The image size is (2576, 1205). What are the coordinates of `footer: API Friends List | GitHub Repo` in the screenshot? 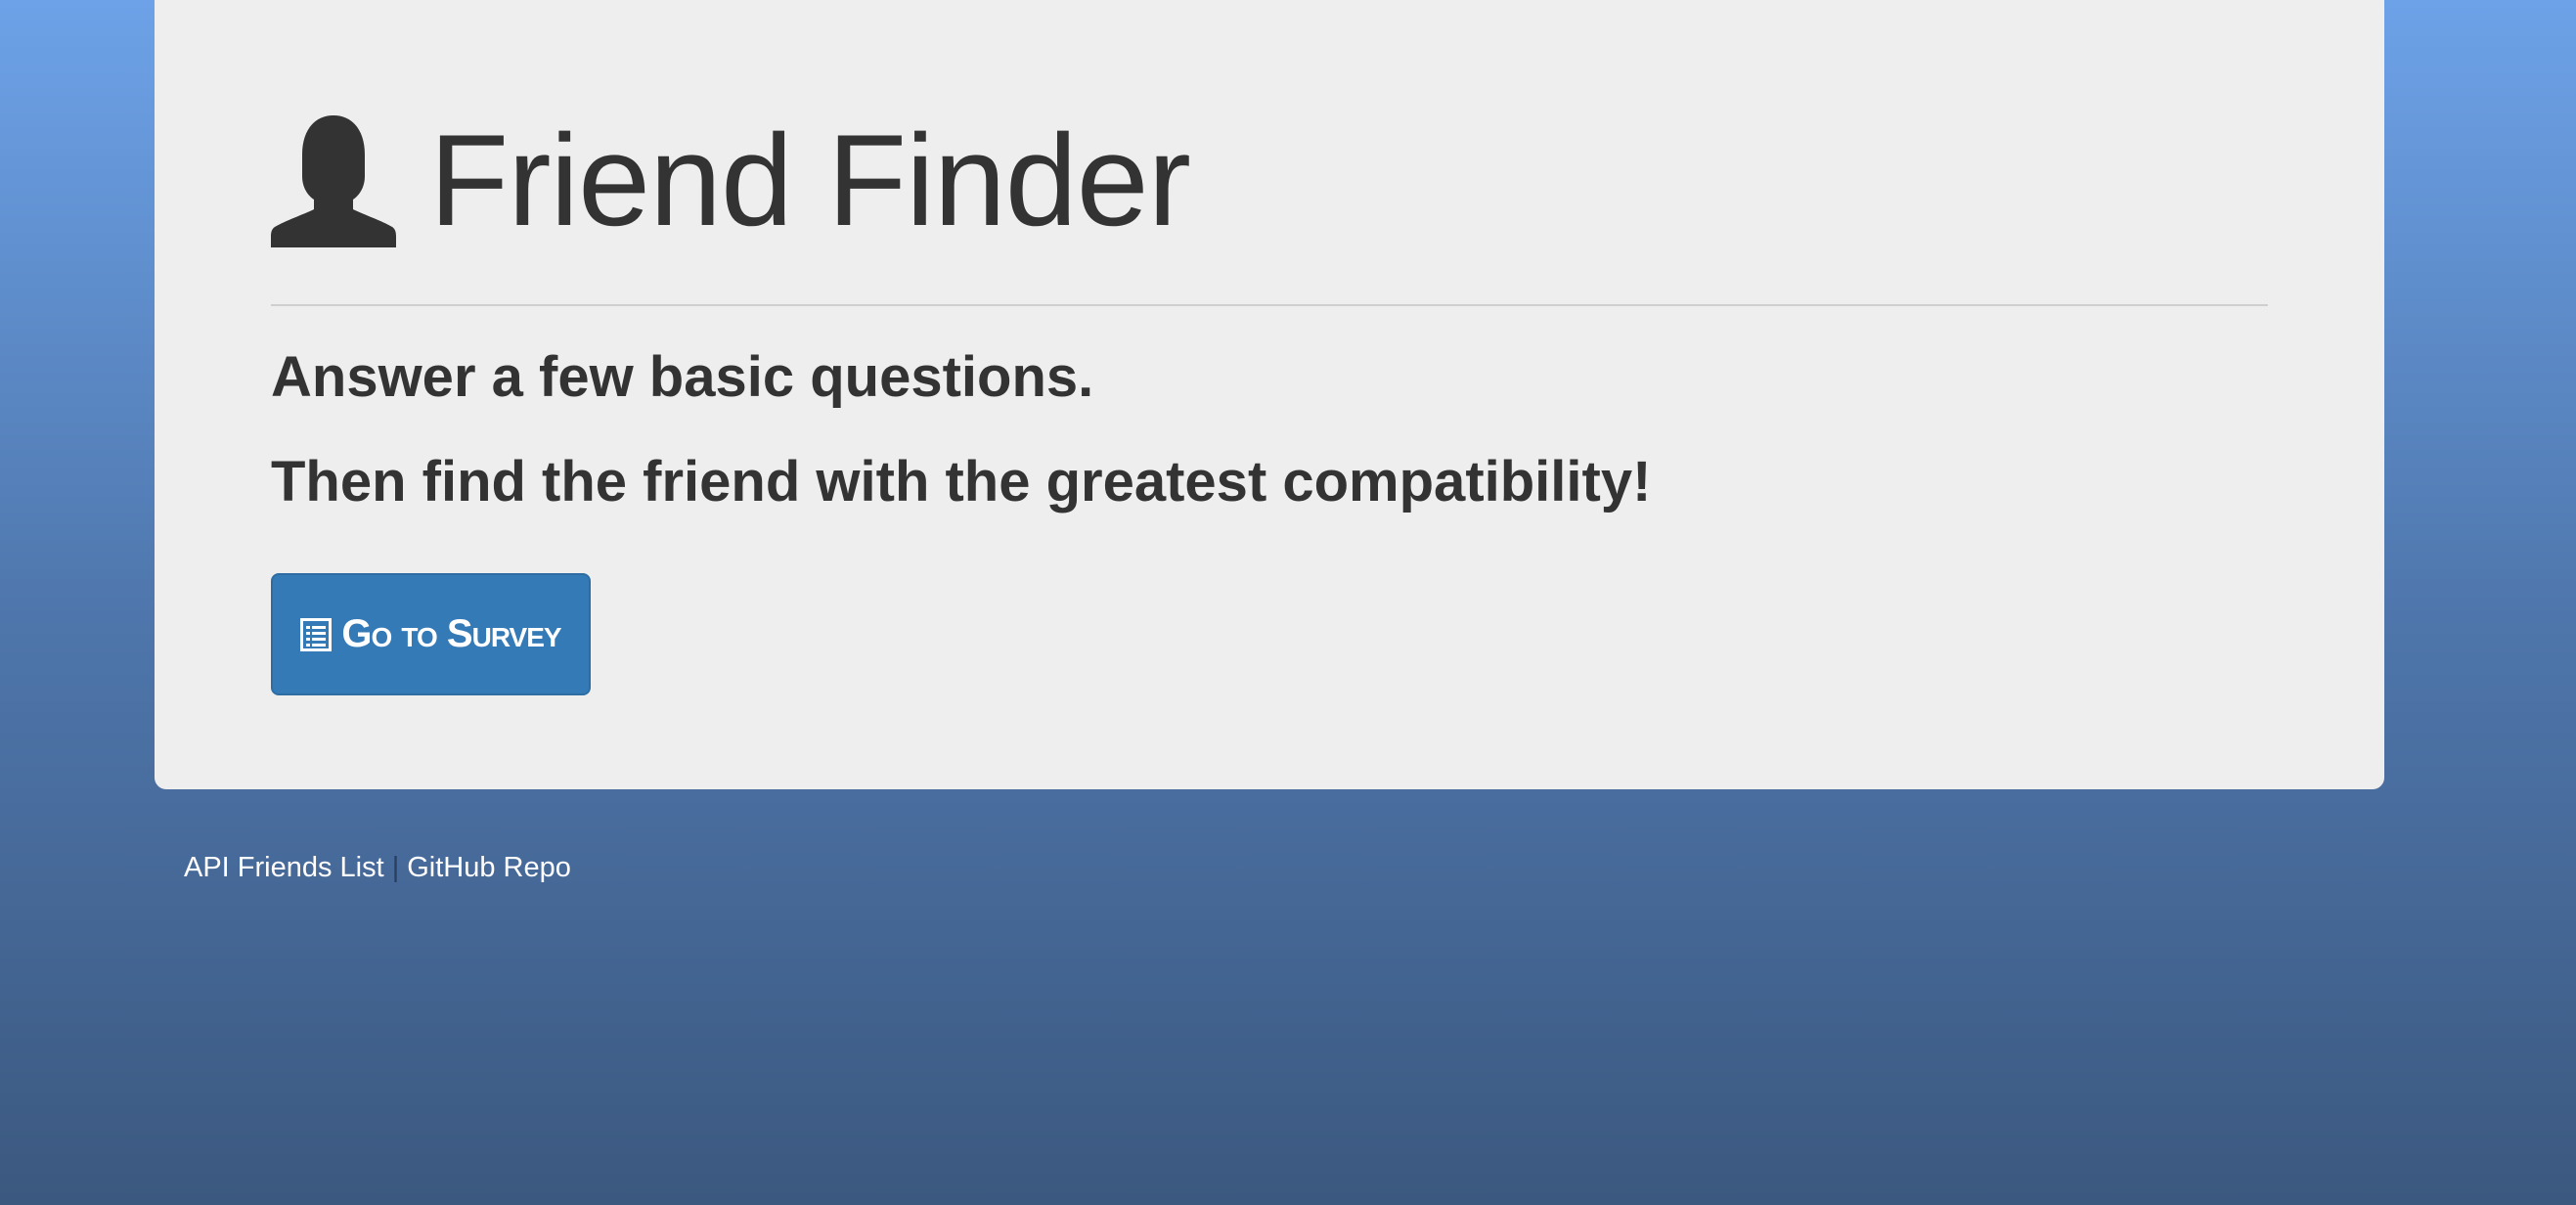 It's located at (377, 868).